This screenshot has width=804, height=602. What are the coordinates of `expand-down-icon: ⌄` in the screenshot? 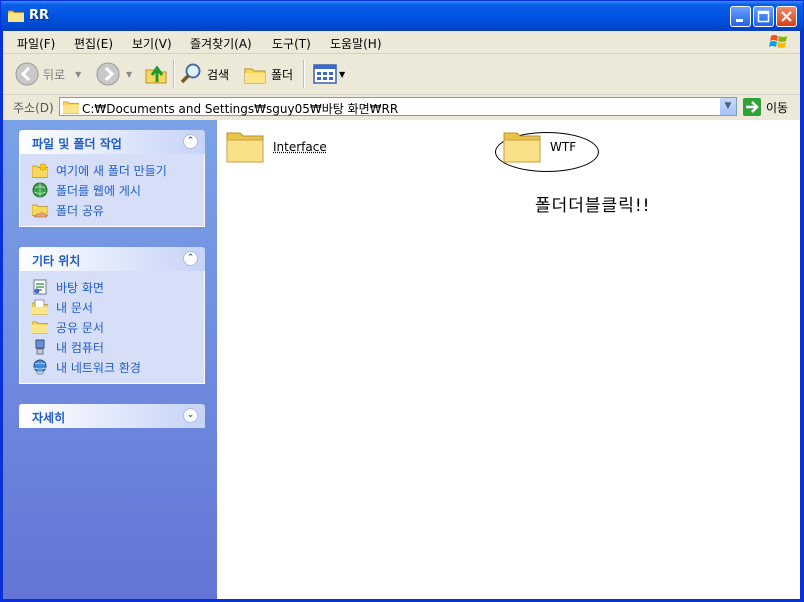 It's located at (190, 415).